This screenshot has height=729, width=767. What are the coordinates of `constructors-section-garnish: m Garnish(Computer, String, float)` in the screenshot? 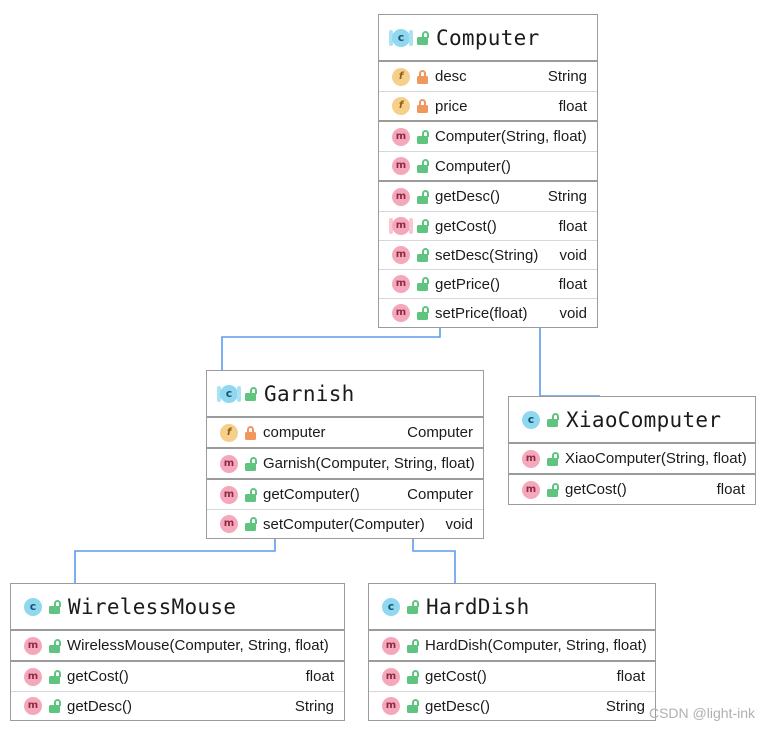 It's located at (345, 462).